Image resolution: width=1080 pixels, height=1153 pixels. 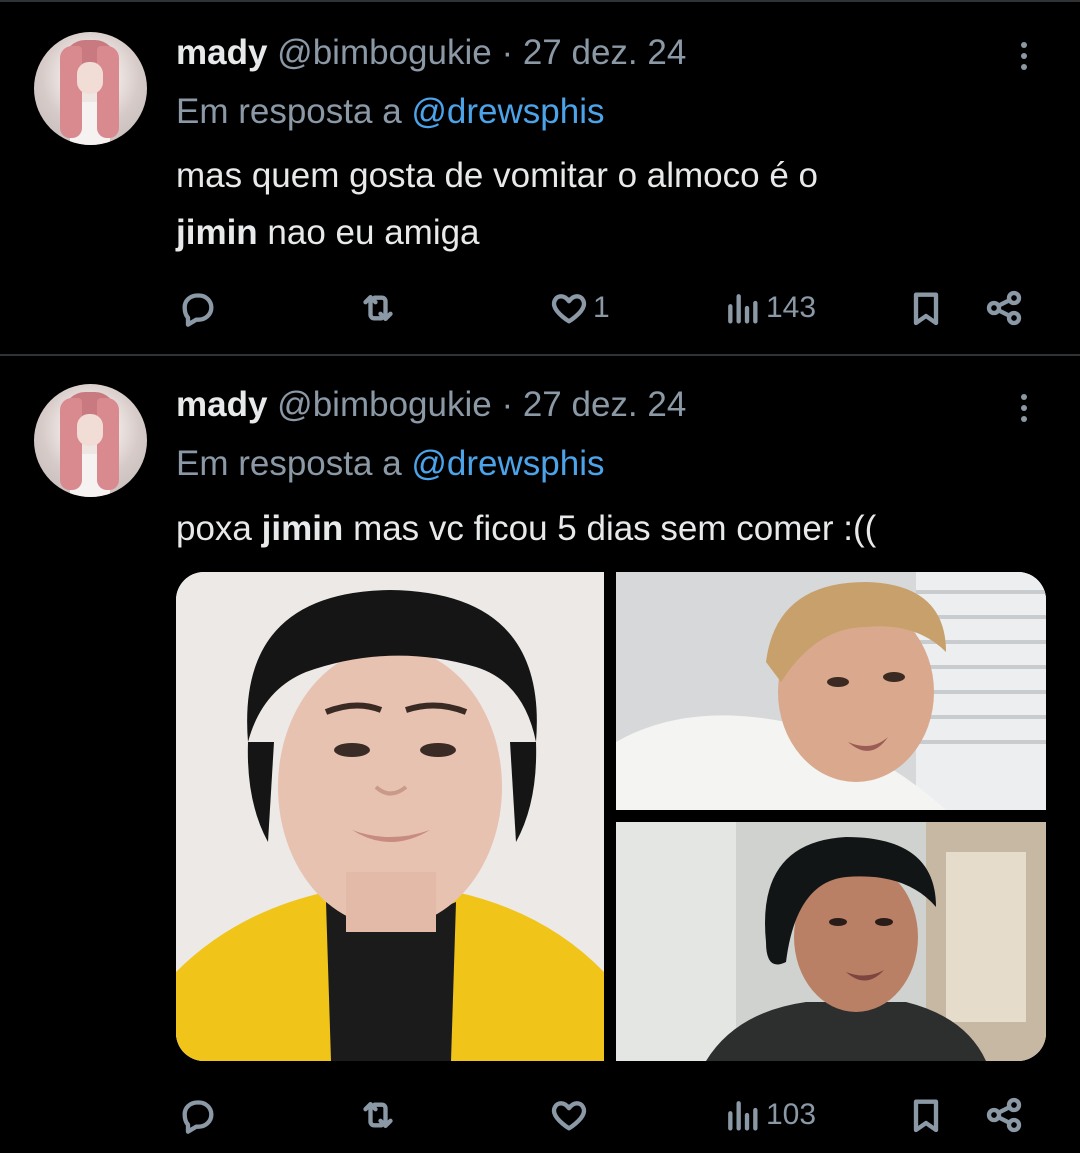 I want to click on tweet-text-part: mas vc ficou 5 dias sem comer :((, so click(x=615, y=528).